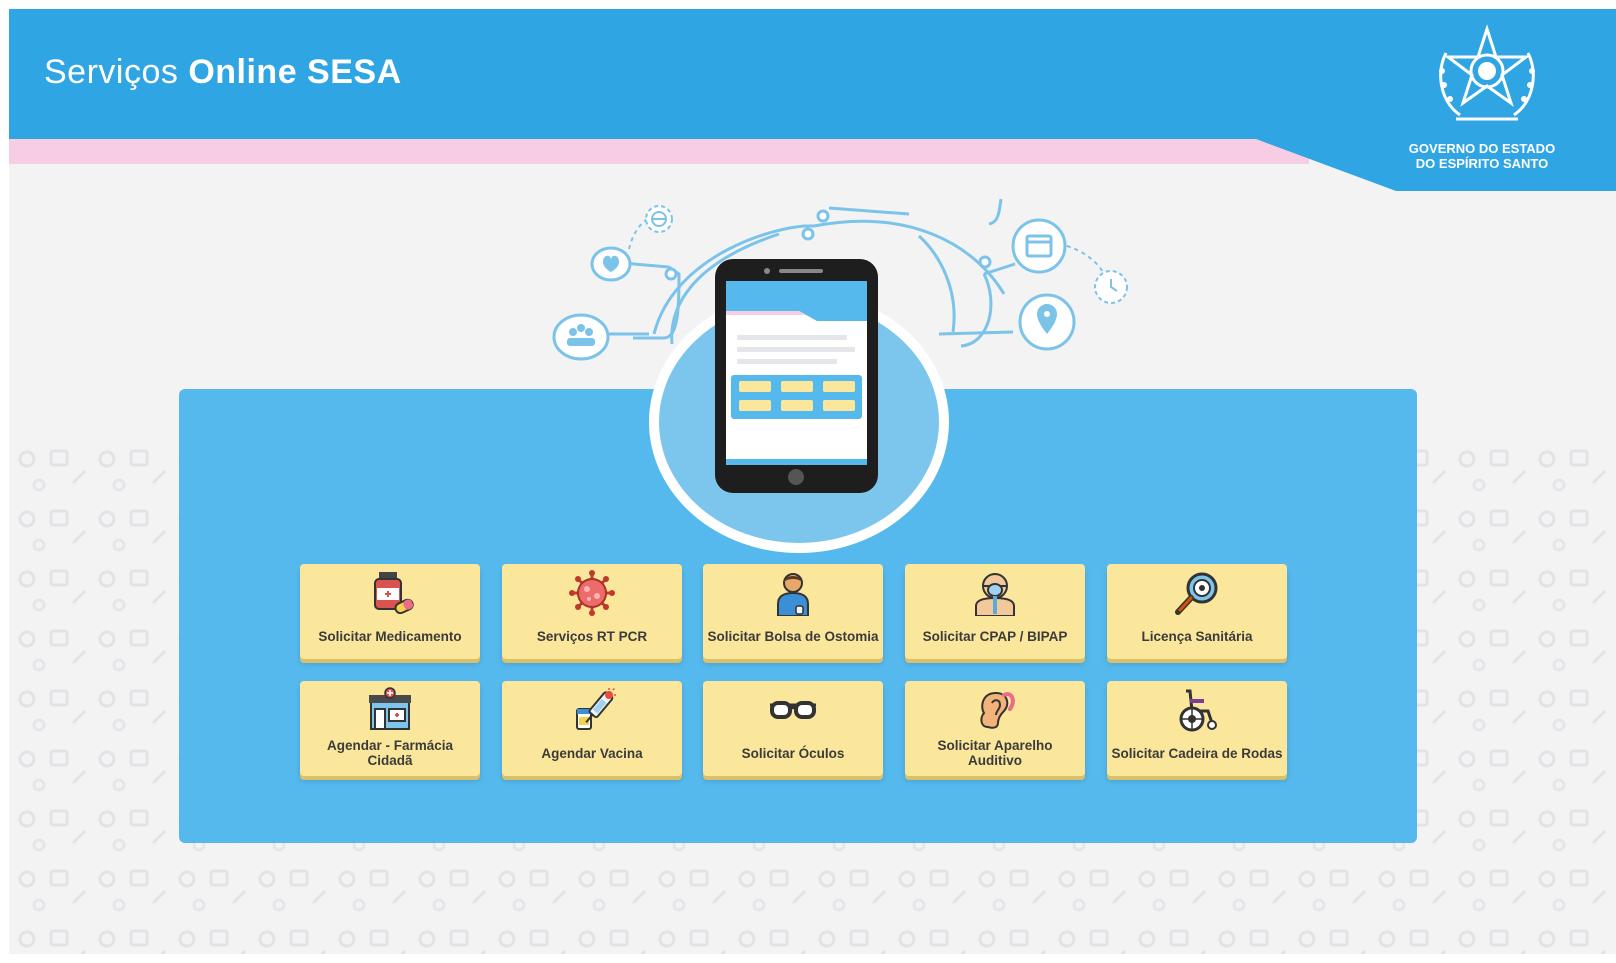 The width and height of the screenshot is (1616, 963). I want to click on state-coat-of-arms-icon, so click(1487, 72).